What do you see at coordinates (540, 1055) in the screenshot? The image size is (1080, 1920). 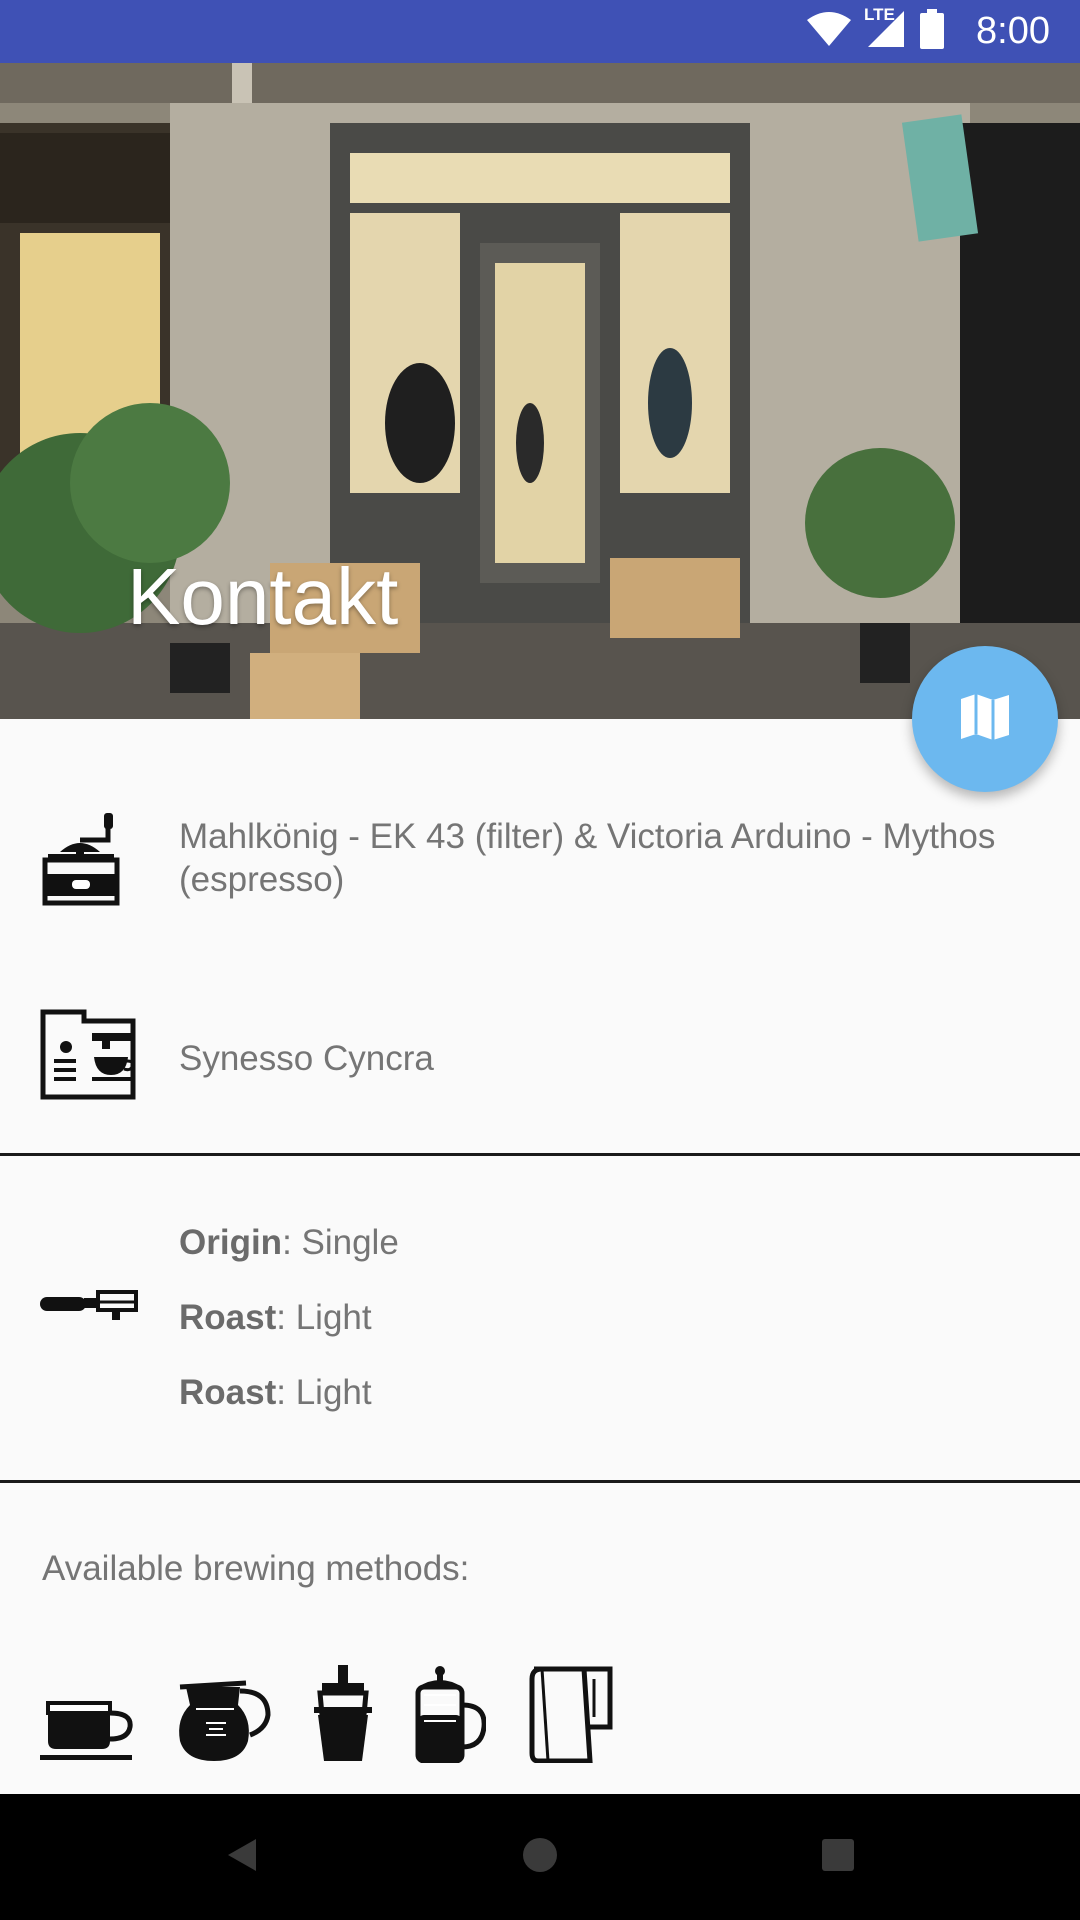 I see `machine-row: Synesso Cyncra` at bounding box center [540, 1055].